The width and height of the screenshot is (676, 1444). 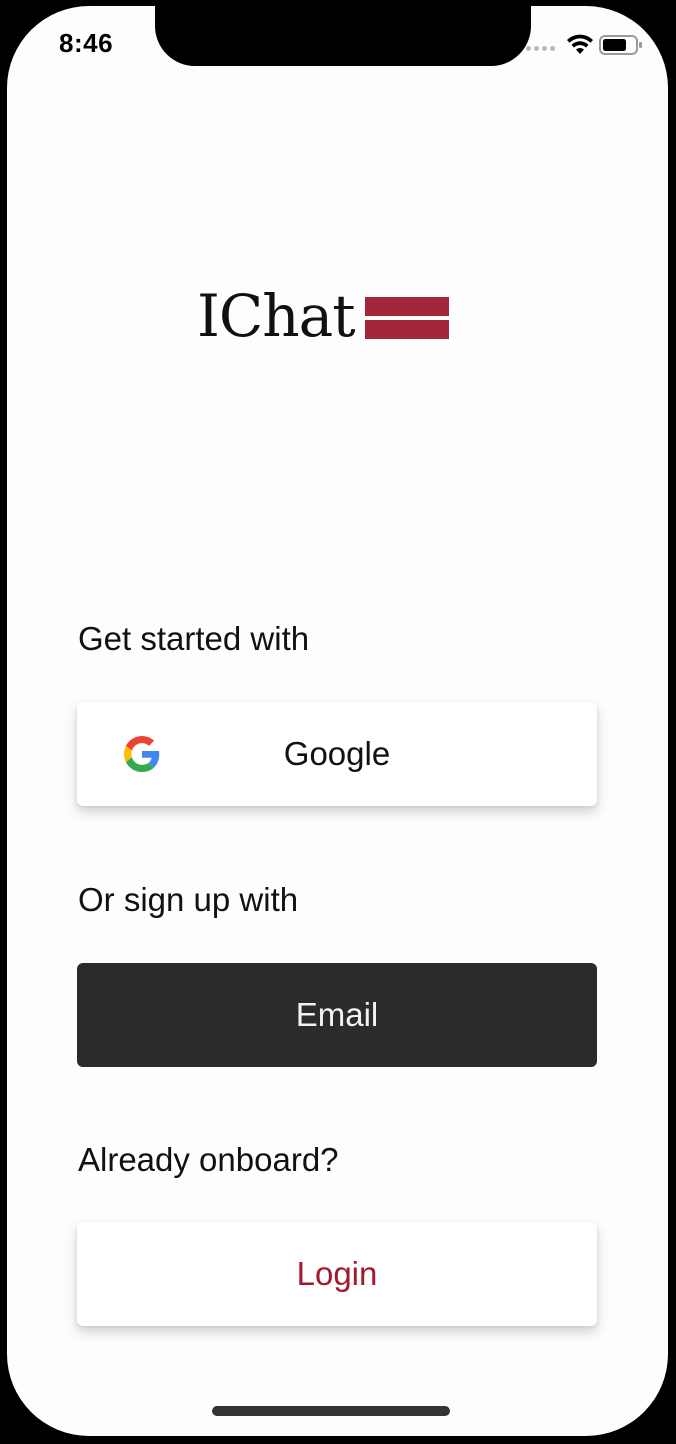 I want to click on battery-icon, so click(x=620, y=45).